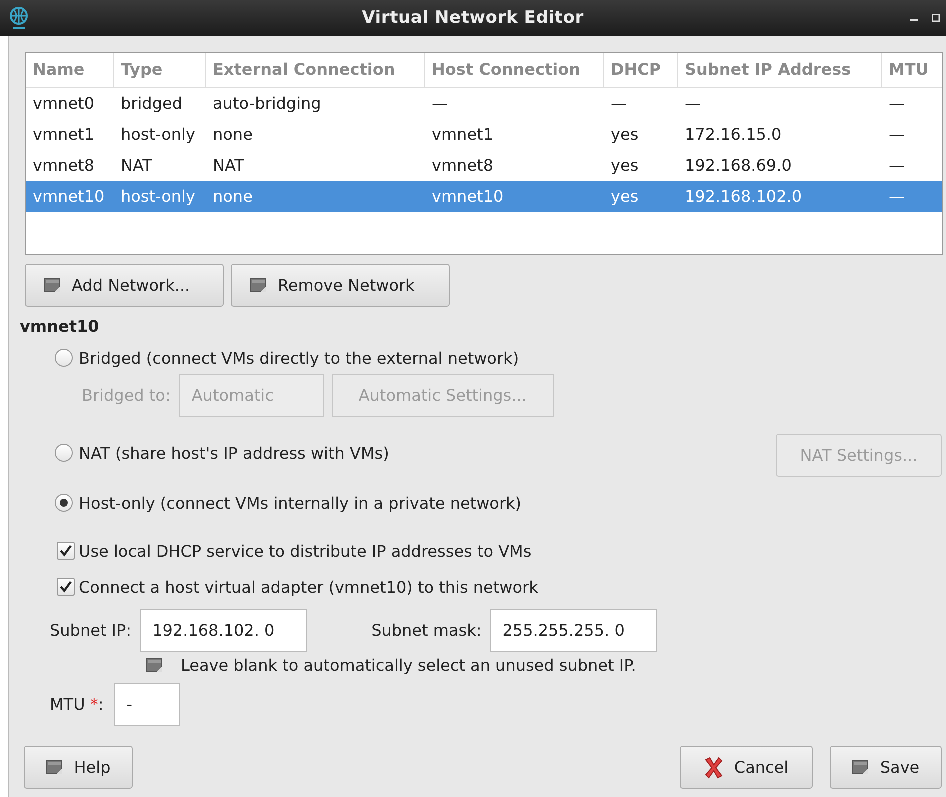  Describe the element at coordinates (501, 587) in the screenshot. I see `checkbox-option: Connect a host virtual adapter (vmnet10) to this network` at that location.